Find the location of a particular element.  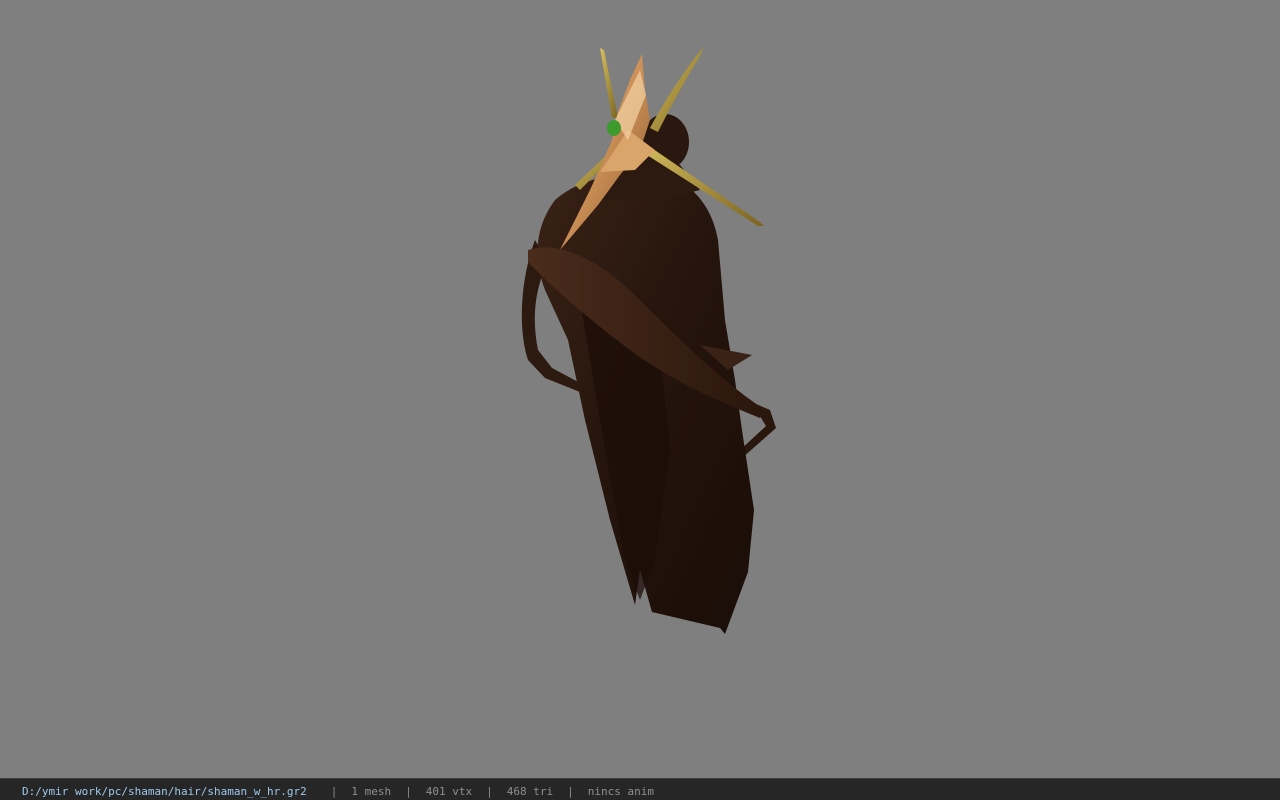

vertex-count-label: 401 vtx is located at coordinates (449, 791).